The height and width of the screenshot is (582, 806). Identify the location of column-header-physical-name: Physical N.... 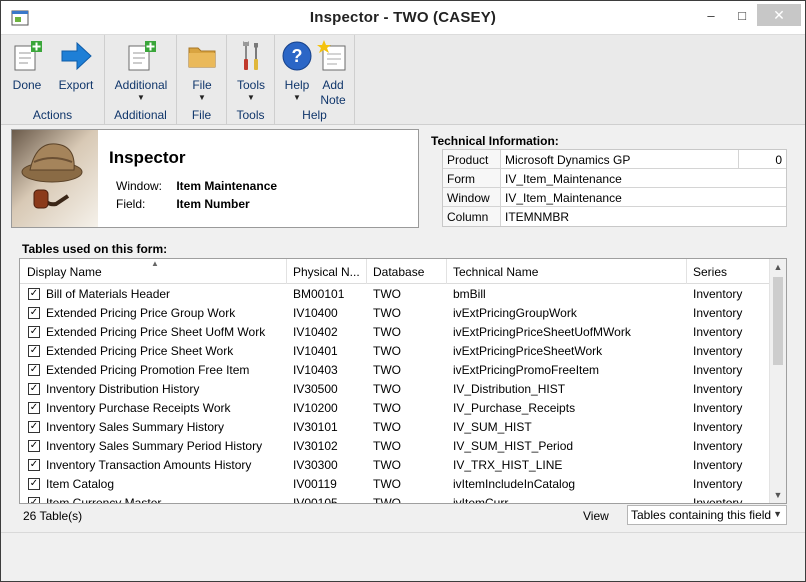
(326, 272).